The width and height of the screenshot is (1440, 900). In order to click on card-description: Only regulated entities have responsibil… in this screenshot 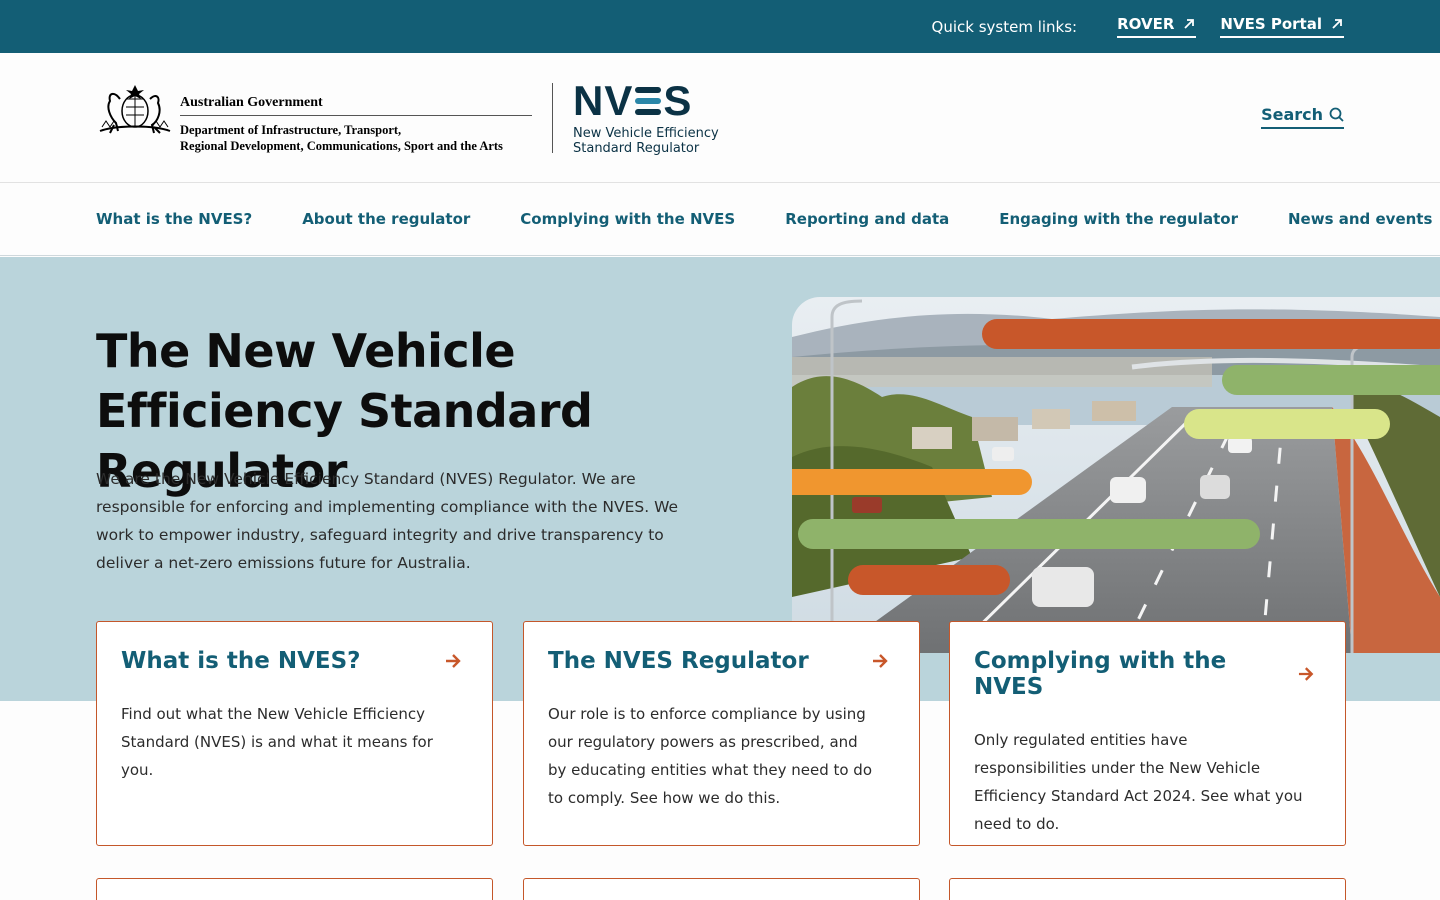, I will do `click(1138, 782)`.